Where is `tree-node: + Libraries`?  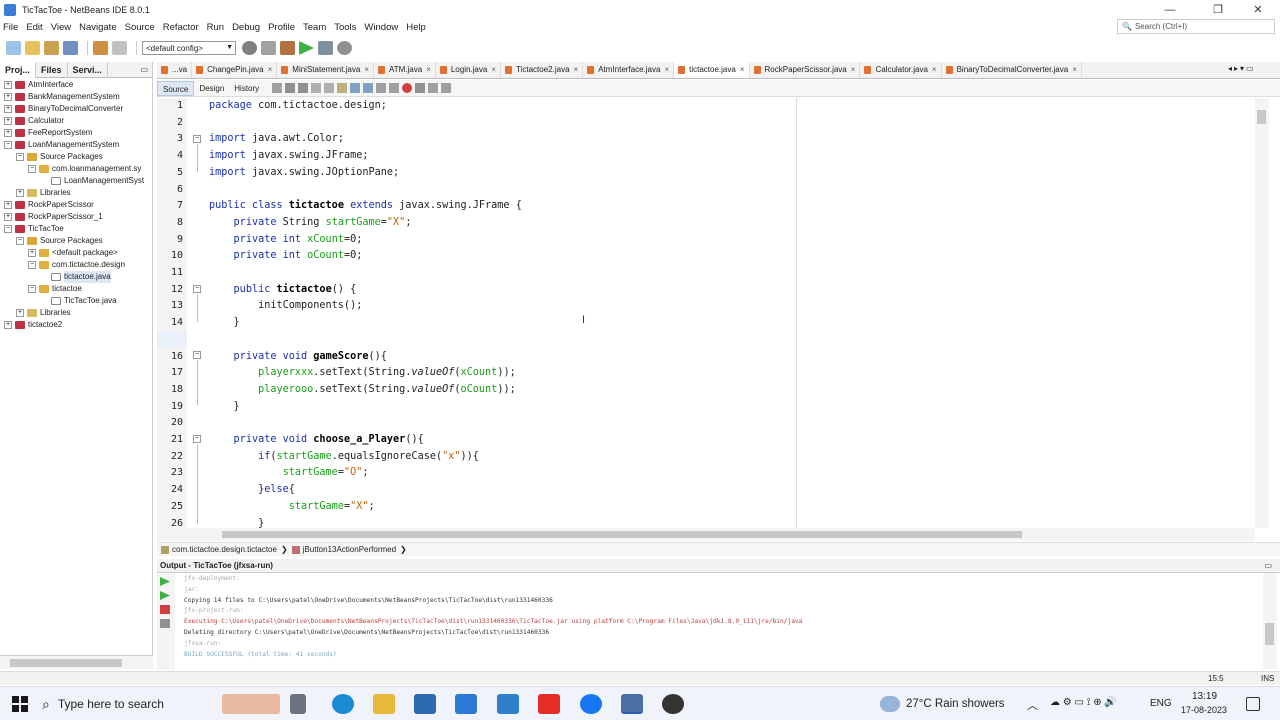
tree-node: + Libraries is located at coordinates (76, 313).